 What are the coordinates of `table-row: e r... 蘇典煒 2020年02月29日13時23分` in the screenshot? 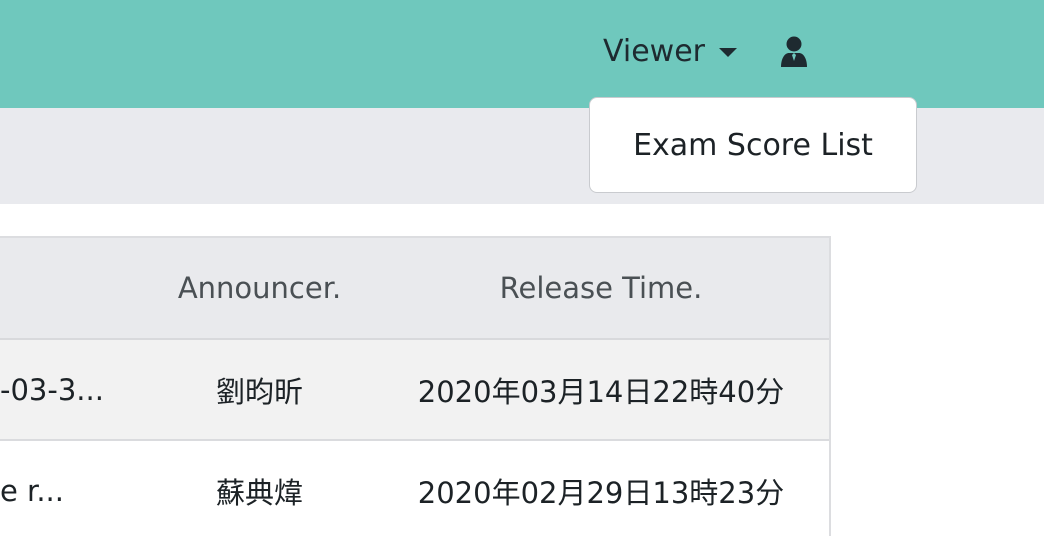 It's located at (414, 488).